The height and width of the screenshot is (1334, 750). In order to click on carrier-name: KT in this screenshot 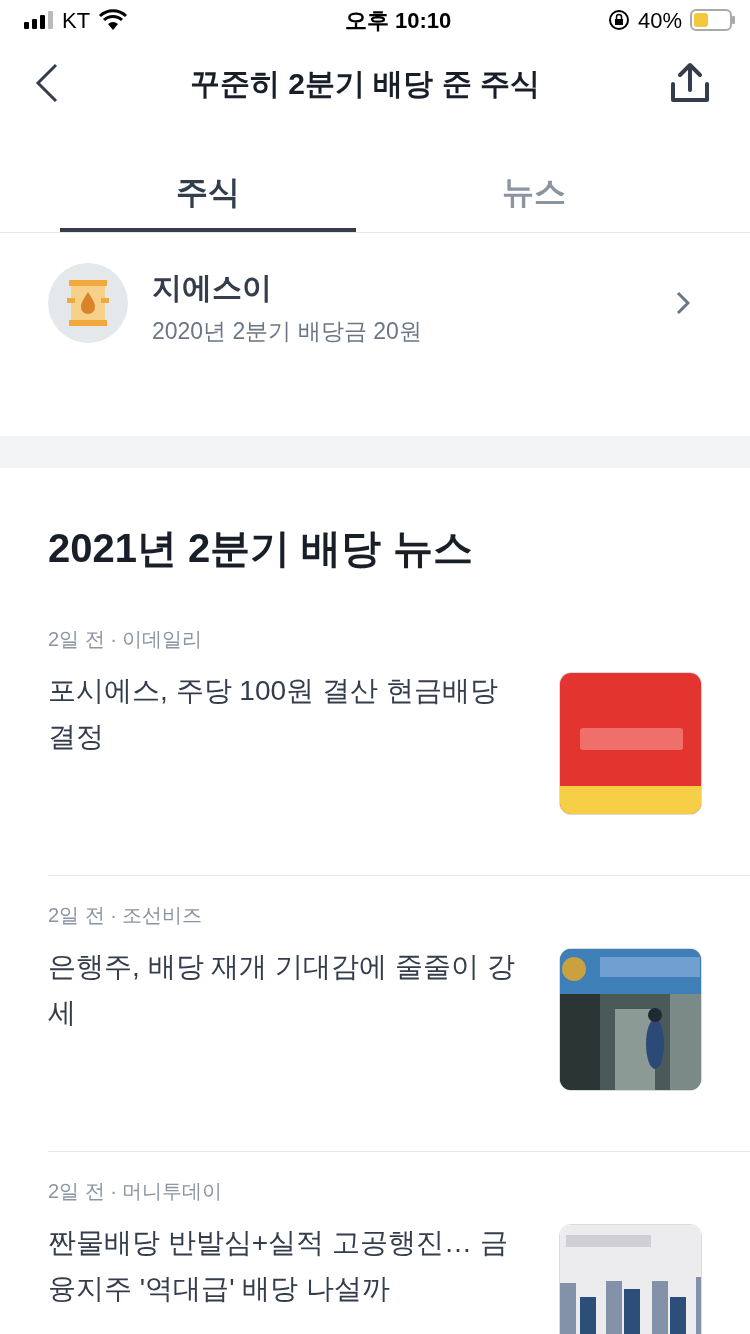, I will do `click(76, 20)`.